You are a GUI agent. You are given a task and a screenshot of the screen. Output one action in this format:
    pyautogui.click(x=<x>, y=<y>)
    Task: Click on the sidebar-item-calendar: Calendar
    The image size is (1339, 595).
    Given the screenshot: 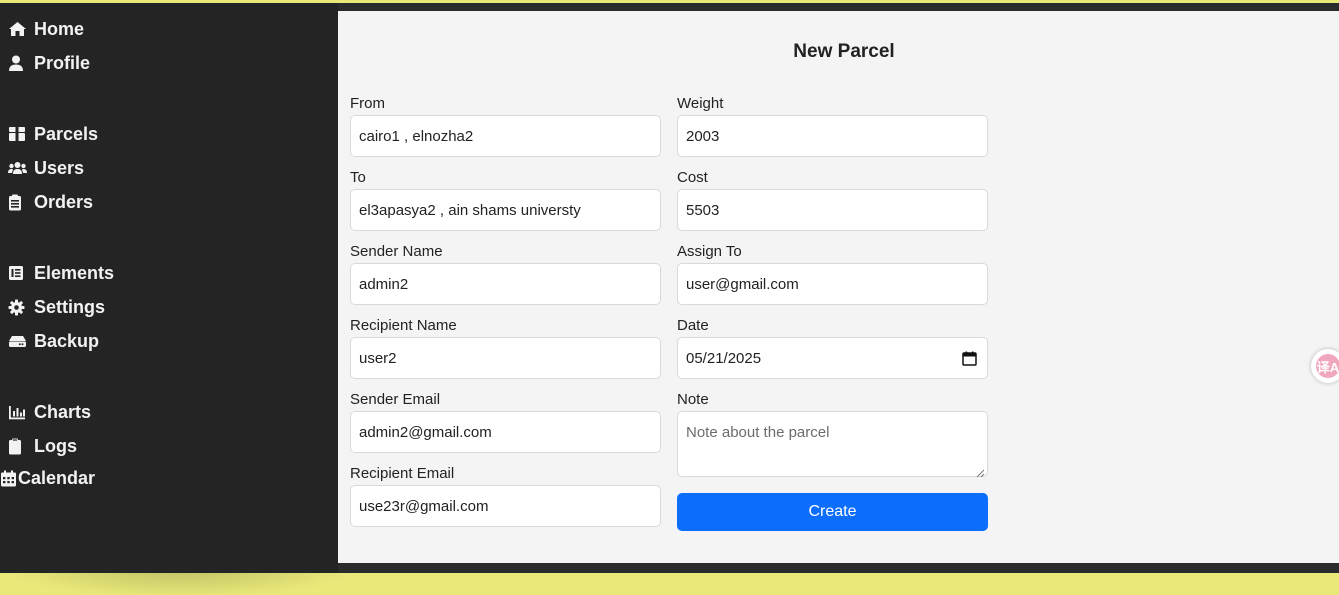 What is the action you would take?
    pyautogui.click(x=47, y=478)
    